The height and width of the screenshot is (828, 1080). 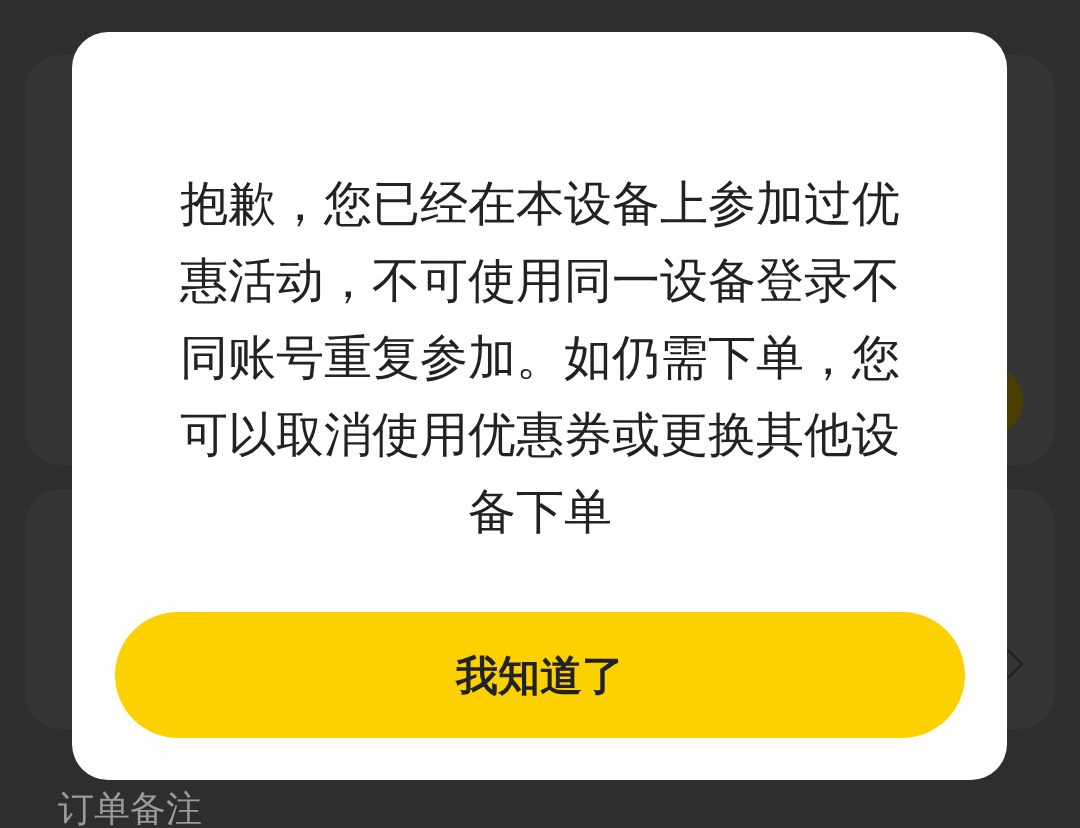 I want to click on chevron-right-icon, so click(x=1015, y=664).